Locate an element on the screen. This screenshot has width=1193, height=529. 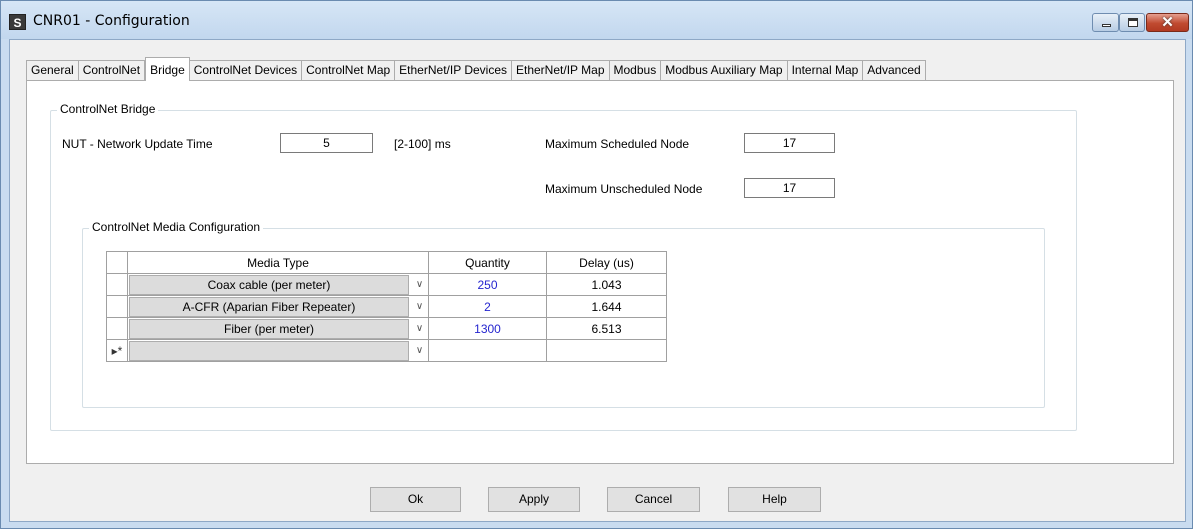
tab-general: General is located at coordinates (52, 70).